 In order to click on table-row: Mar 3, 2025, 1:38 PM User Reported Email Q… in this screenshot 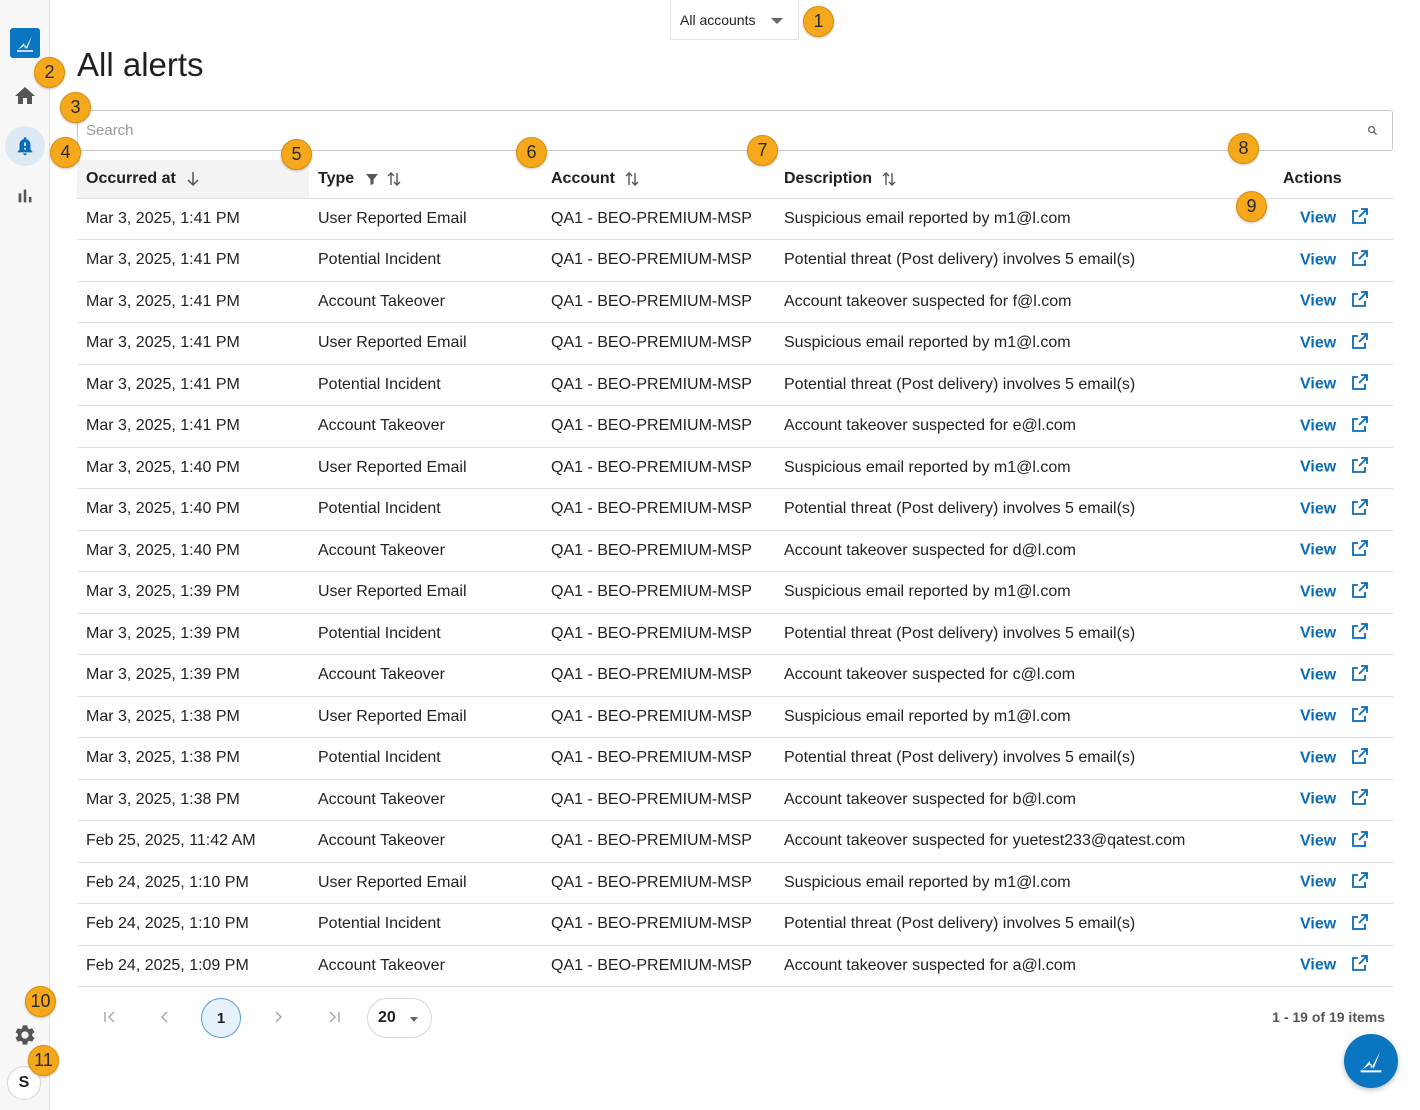, I will do `click(735, 717)`.